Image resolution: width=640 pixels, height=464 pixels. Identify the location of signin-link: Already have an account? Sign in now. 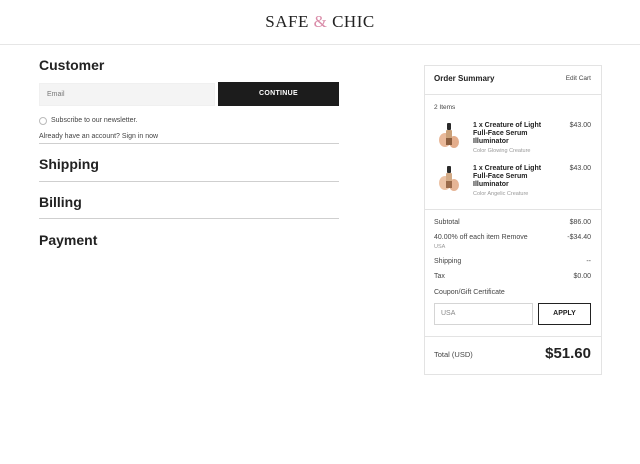
(98, 136).